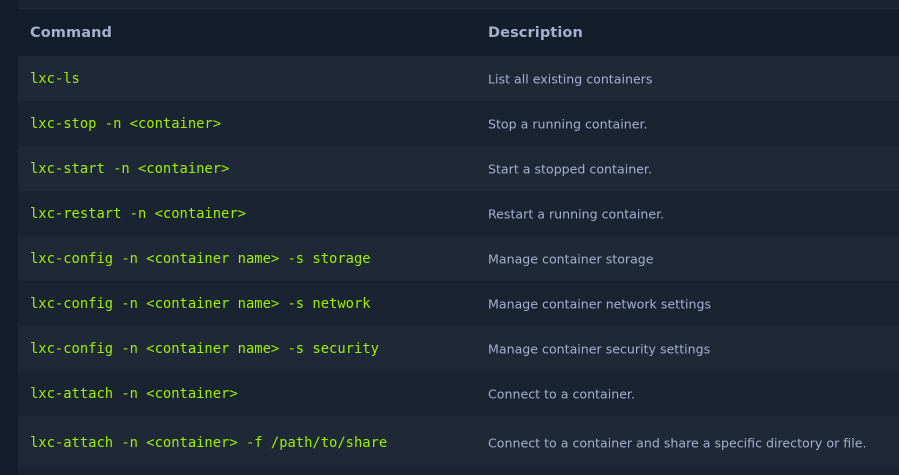 The width and height of the screenshot is (899, 475). What do you see at coordinates (535, 33) in the screenshot?
I see `column-header-description: Description` at bounding box center [535, 33].